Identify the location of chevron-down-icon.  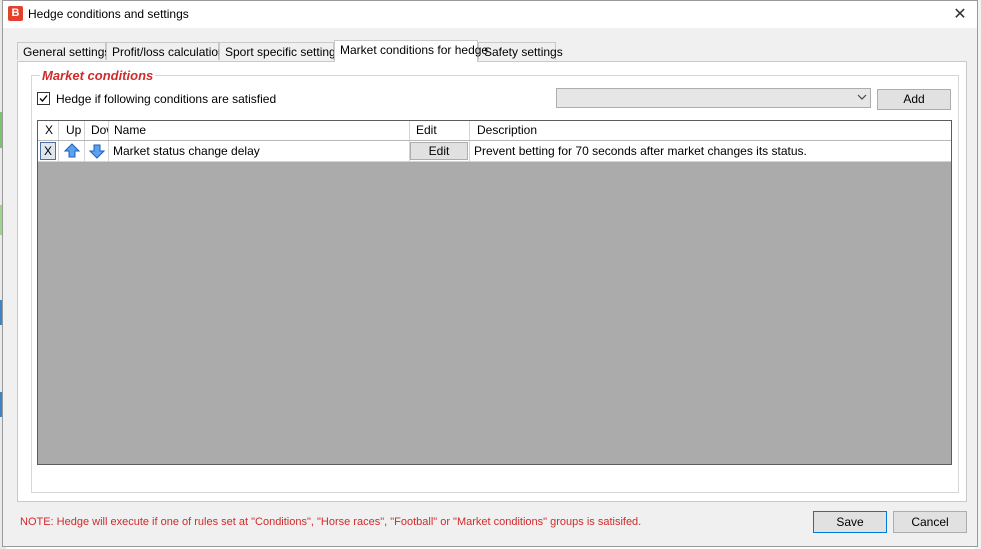
(862, 98).